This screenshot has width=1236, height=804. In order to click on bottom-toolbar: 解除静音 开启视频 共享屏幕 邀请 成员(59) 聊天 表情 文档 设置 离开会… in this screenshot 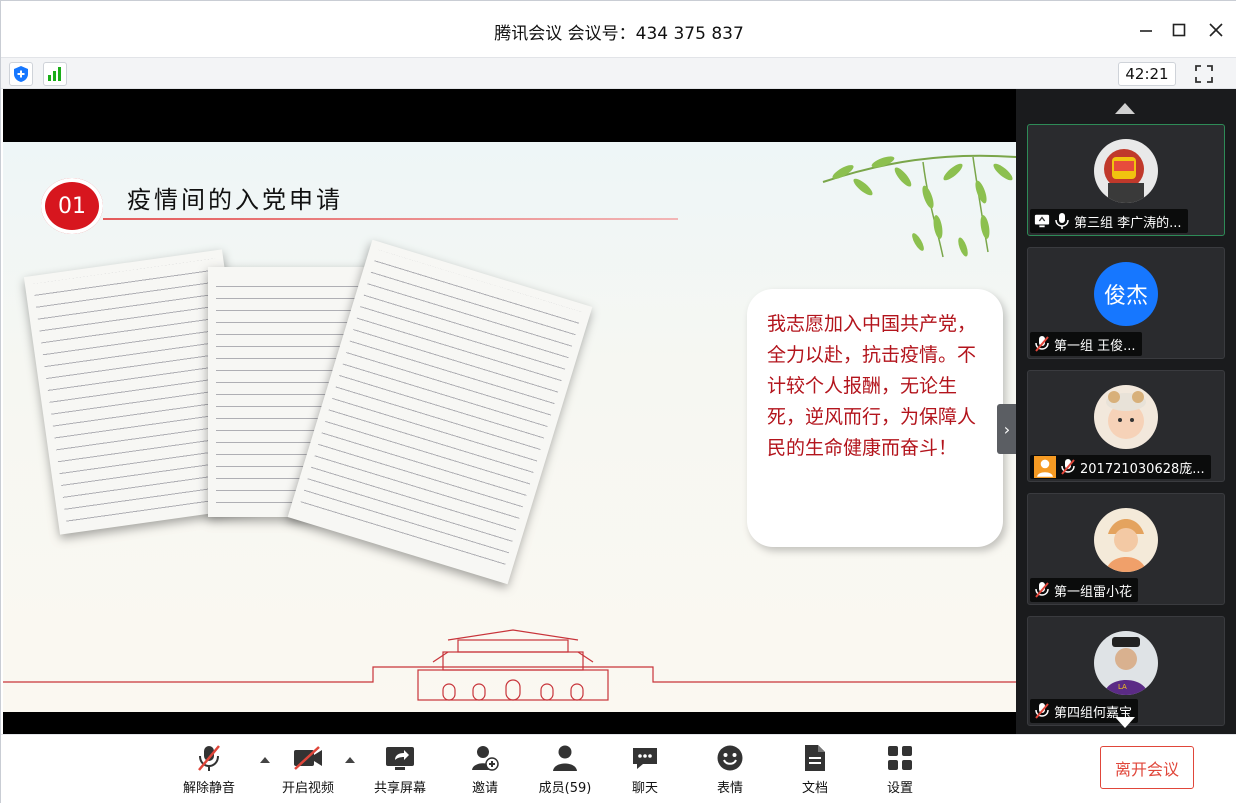, I will do `click(618, 769)`.